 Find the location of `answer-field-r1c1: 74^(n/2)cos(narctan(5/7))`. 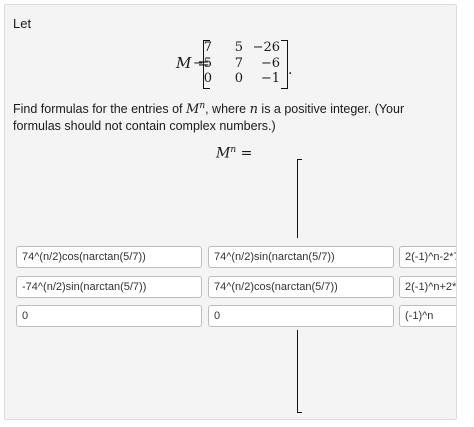

answer-field-r1c1: 74^(n/2)cos(narctan(5/7)) is located at coordinates (109, 257).